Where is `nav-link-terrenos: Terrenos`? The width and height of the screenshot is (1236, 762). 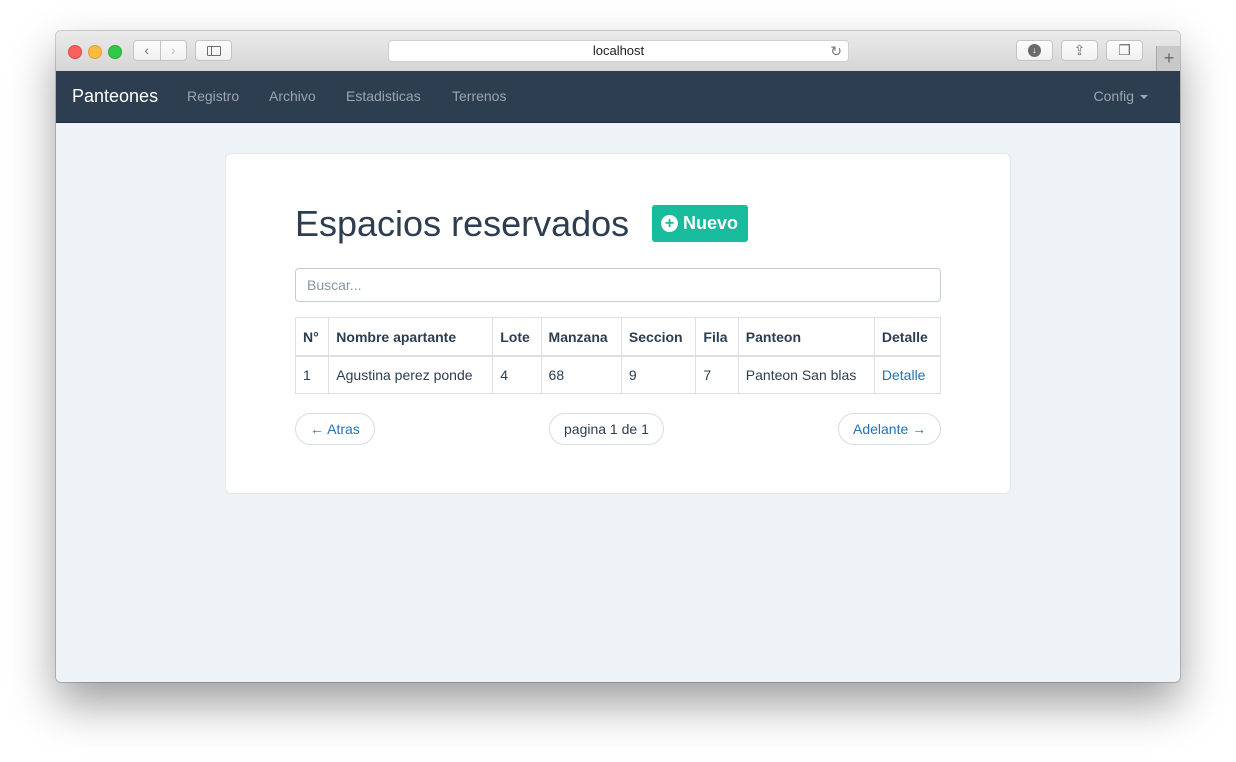 nav-link-terrenos: Terrenos is located at coordinates (479, 96).